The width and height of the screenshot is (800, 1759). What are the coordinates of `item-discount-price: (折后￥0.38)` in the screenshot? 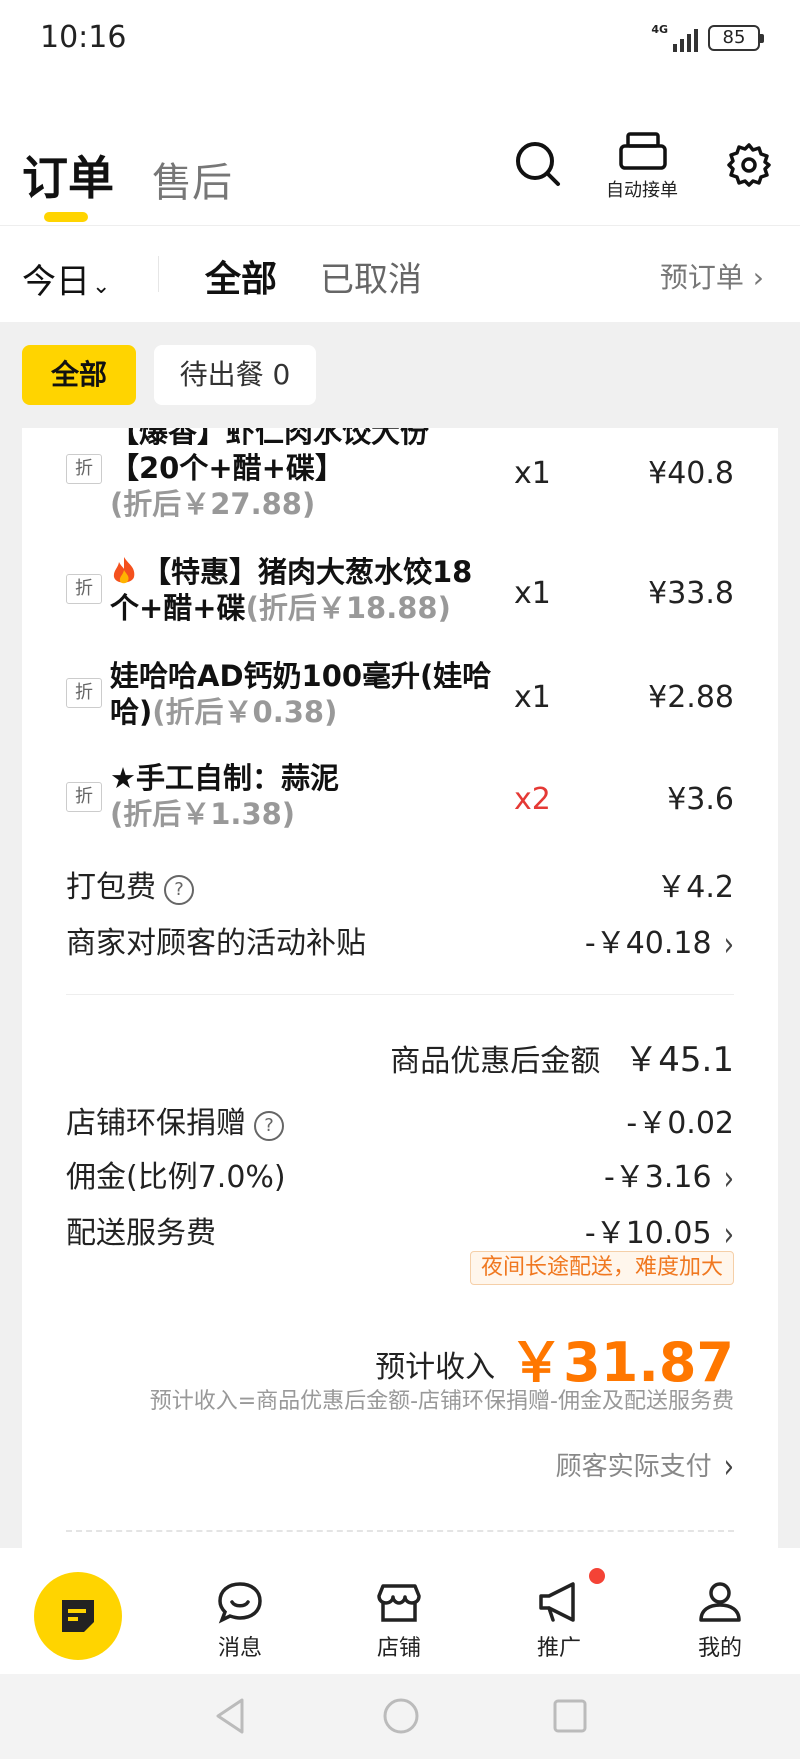 It's located at (245, 712).